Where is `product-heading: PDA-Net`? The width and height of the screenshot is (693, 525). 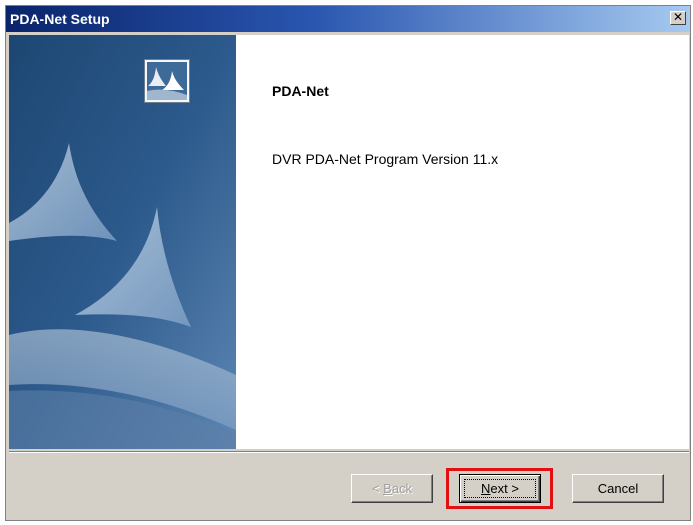 product-heading: PDA-Net is located at coordinates (300, 91).